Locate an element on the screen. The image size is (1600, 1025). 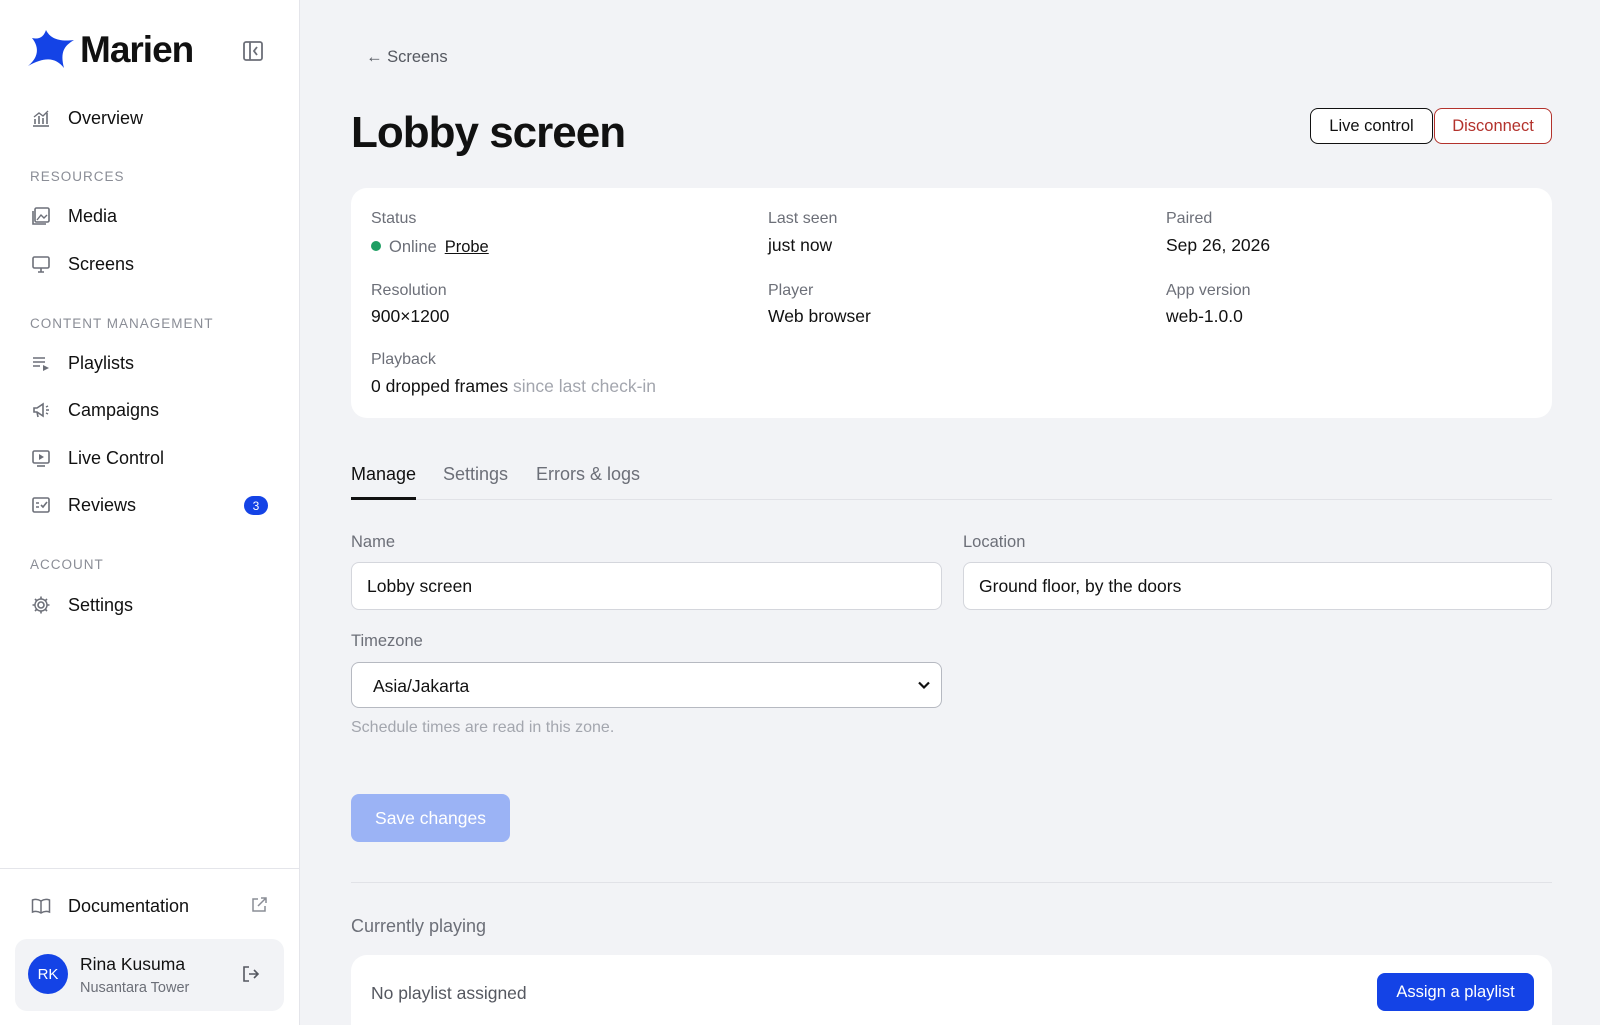
sidebar-item-label: Live Control is located at coordinates (116, 457).